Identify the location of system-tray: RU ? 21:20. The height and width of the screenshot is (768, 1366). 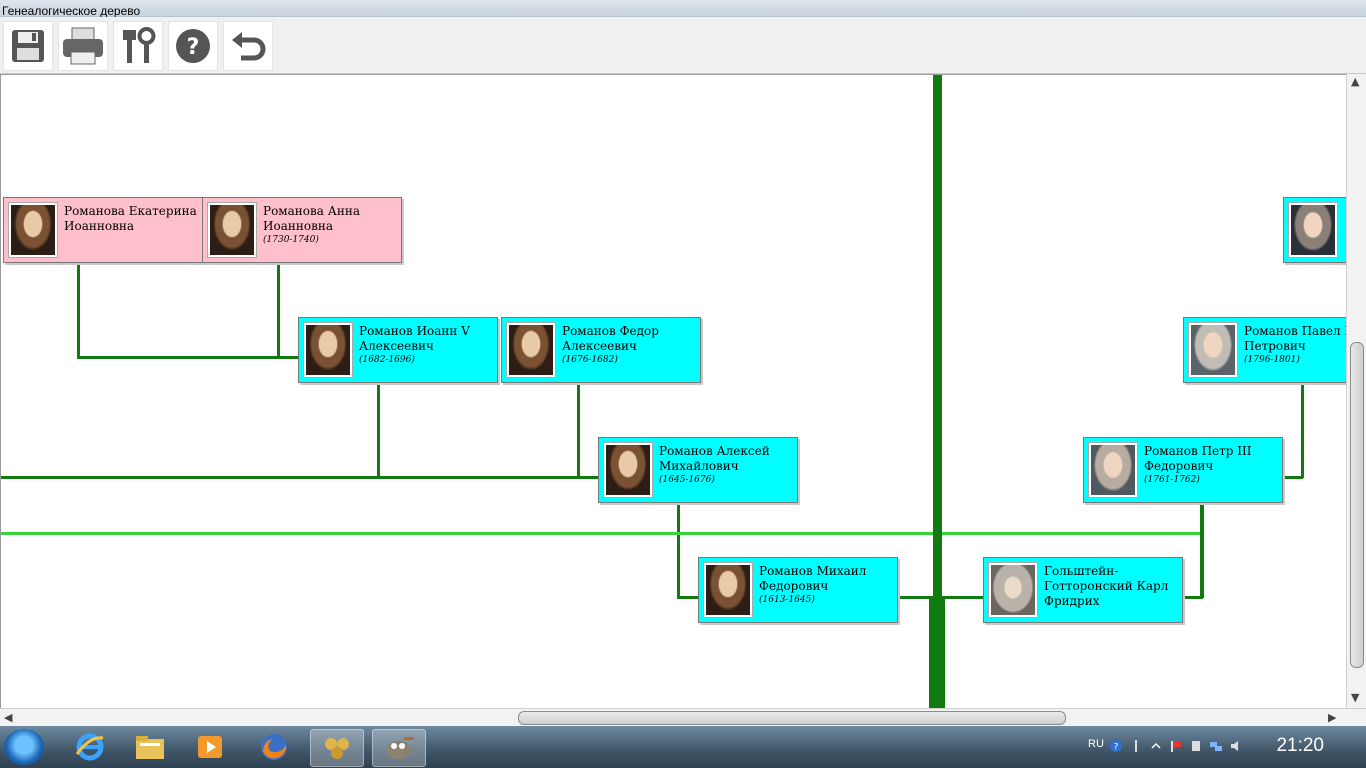
(1221, 747).